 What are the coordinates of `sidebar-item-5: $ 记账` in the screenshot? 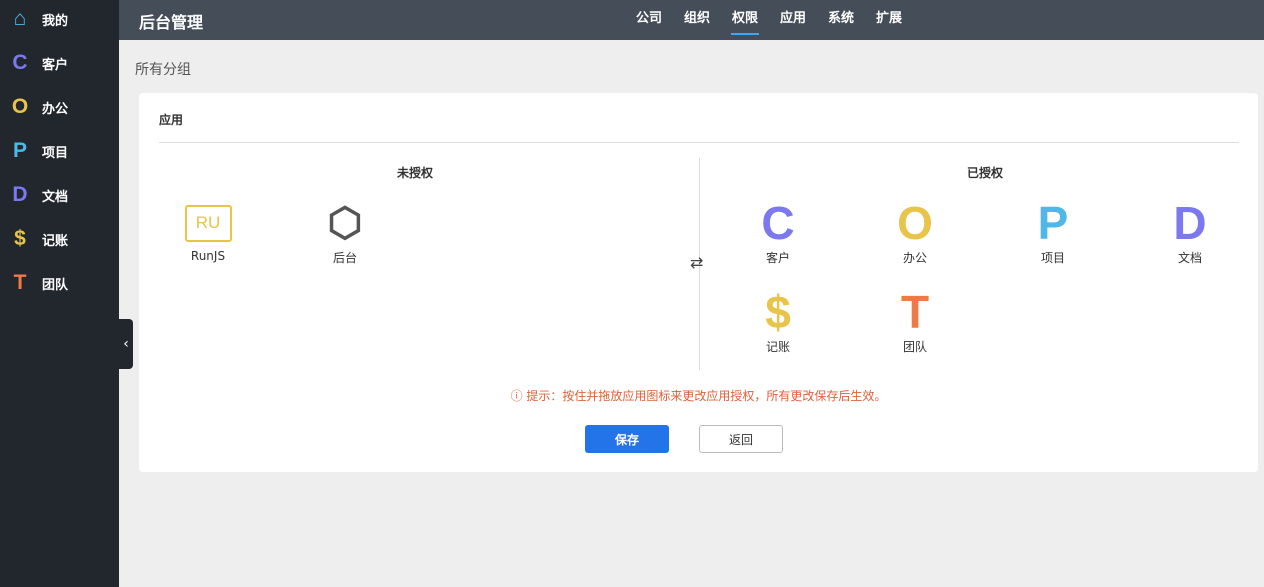 It's located at (59, 239).